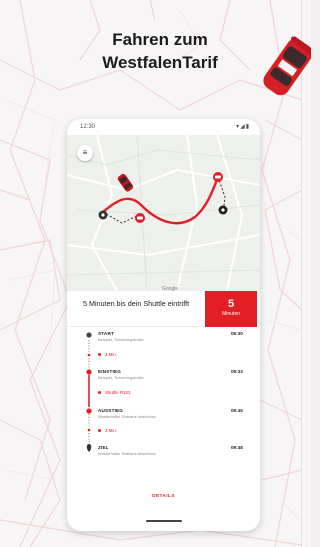  What do you see at coordinates (89, 372) in the screenshot?
I see `pickup-icon` at bounding box center [89, 372].